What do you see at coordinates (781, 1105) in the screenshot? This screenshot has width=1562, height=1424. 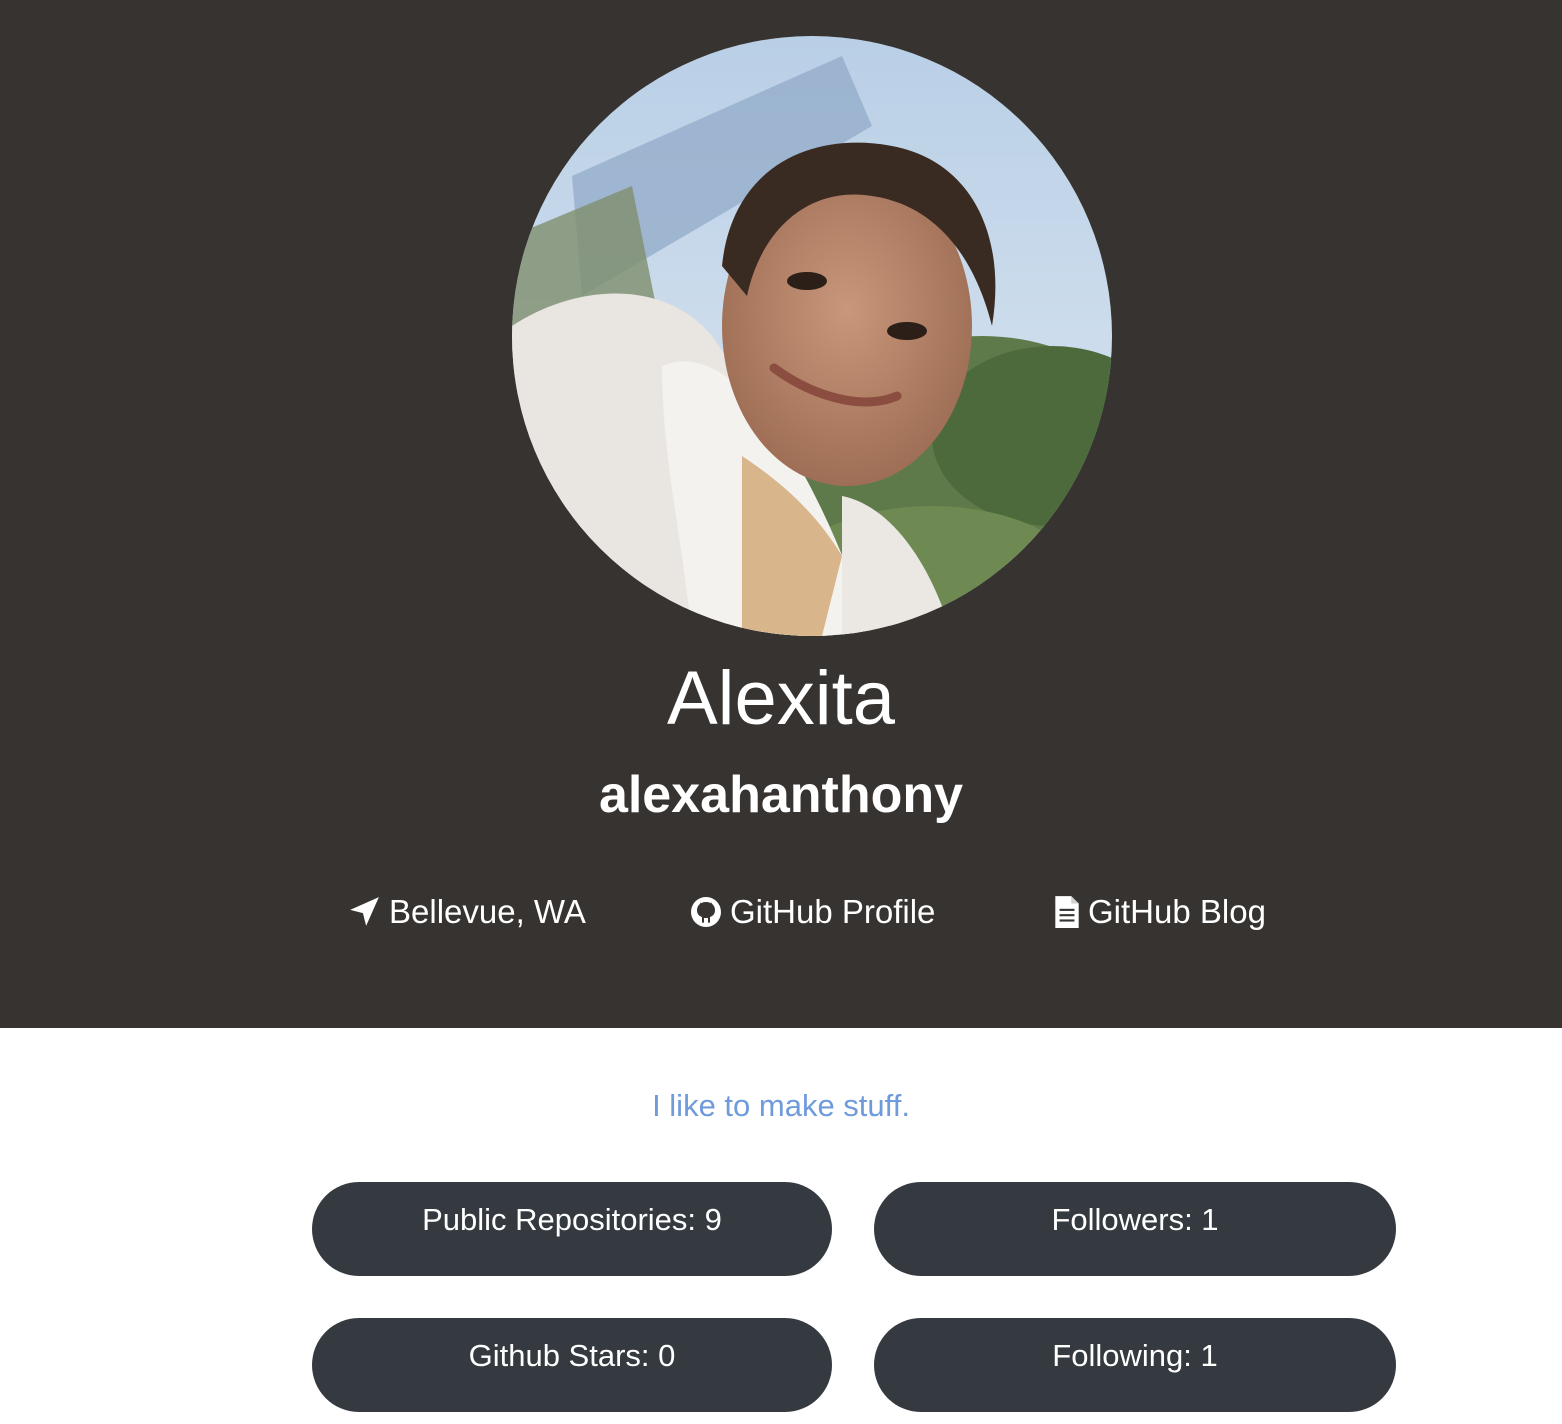 I see `profile-bio: I like to make stuff.` at bounding box center [781, 1105].